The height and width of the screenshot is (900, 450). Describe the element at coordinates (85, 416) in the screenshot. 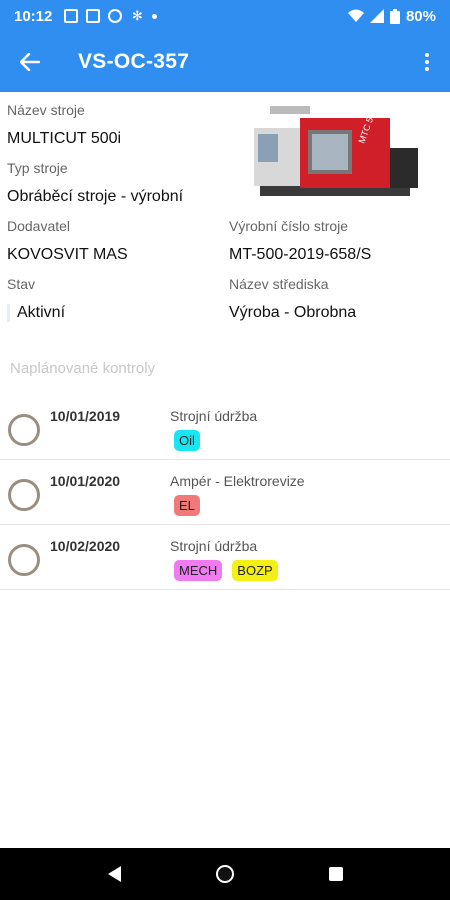

I see `inspection-date: 10/01/2019` at that location.